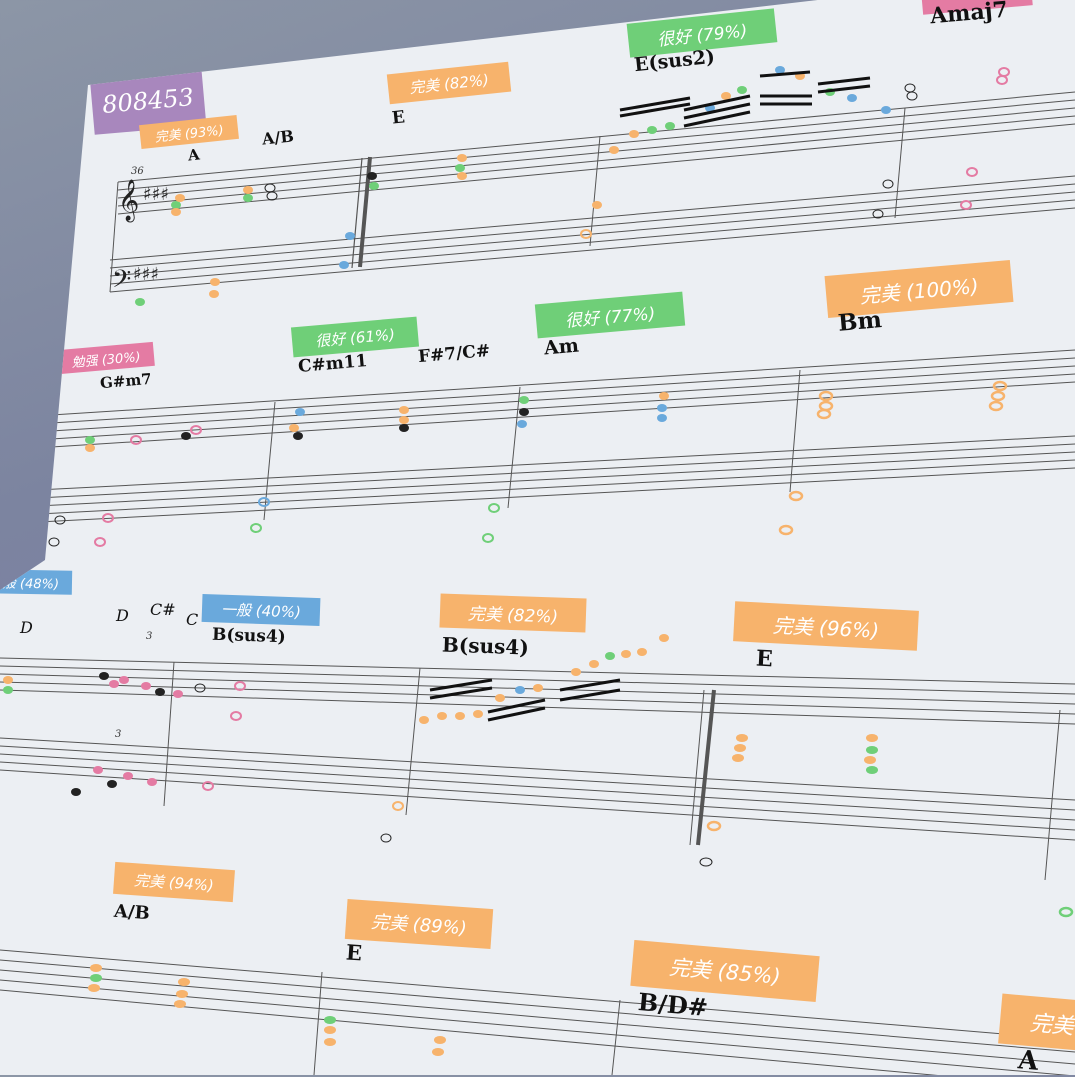 The image size is (1075, 1077). What do you see at coordinates (561, 347) in the screenshot?
I see `chord-symbol: Am` at bounding box center [561, 347].